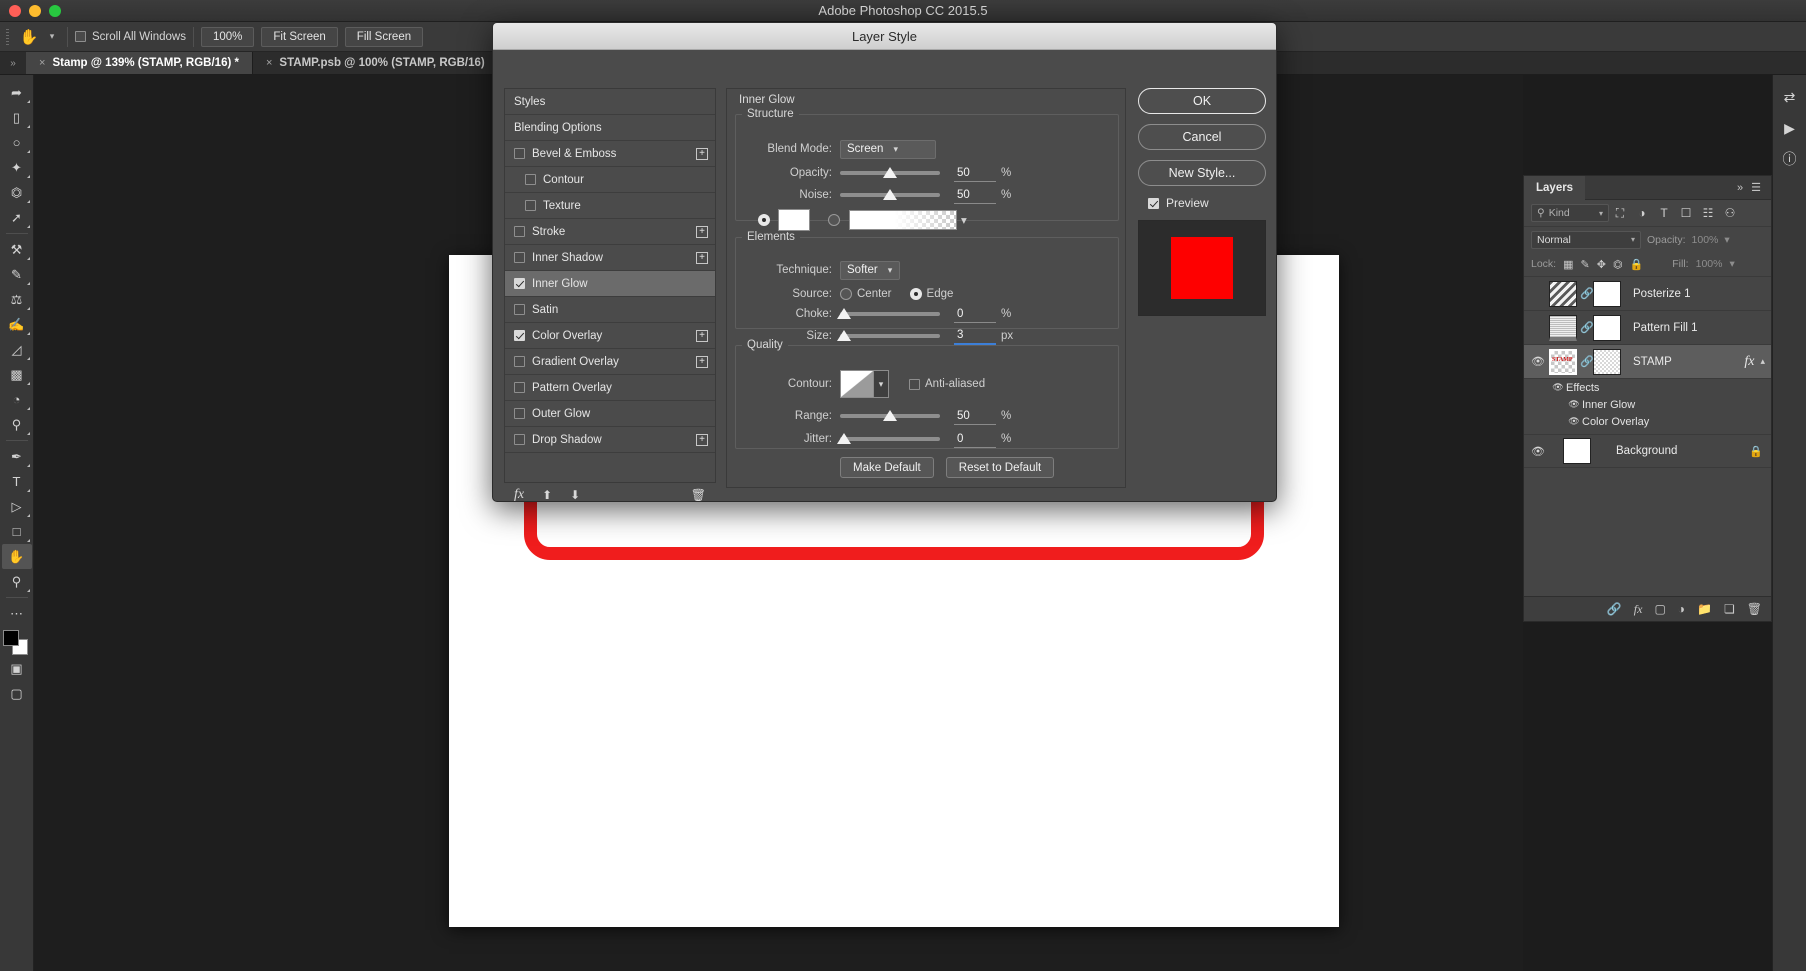  I want to click on add-layer-style-icon: fx, so click(1638, 609).